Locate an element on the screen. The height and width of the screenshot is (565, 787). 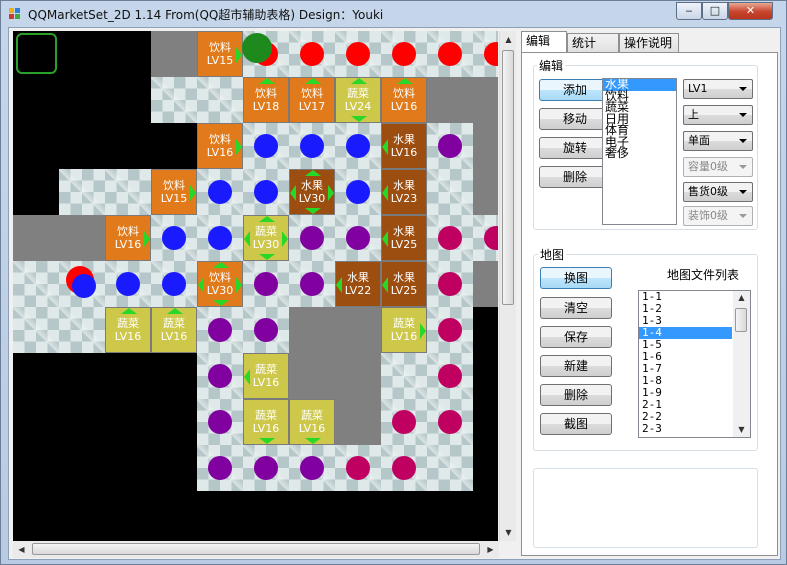
shelf-tile: 饮料 LV18 is located at coordinates (266, 100).